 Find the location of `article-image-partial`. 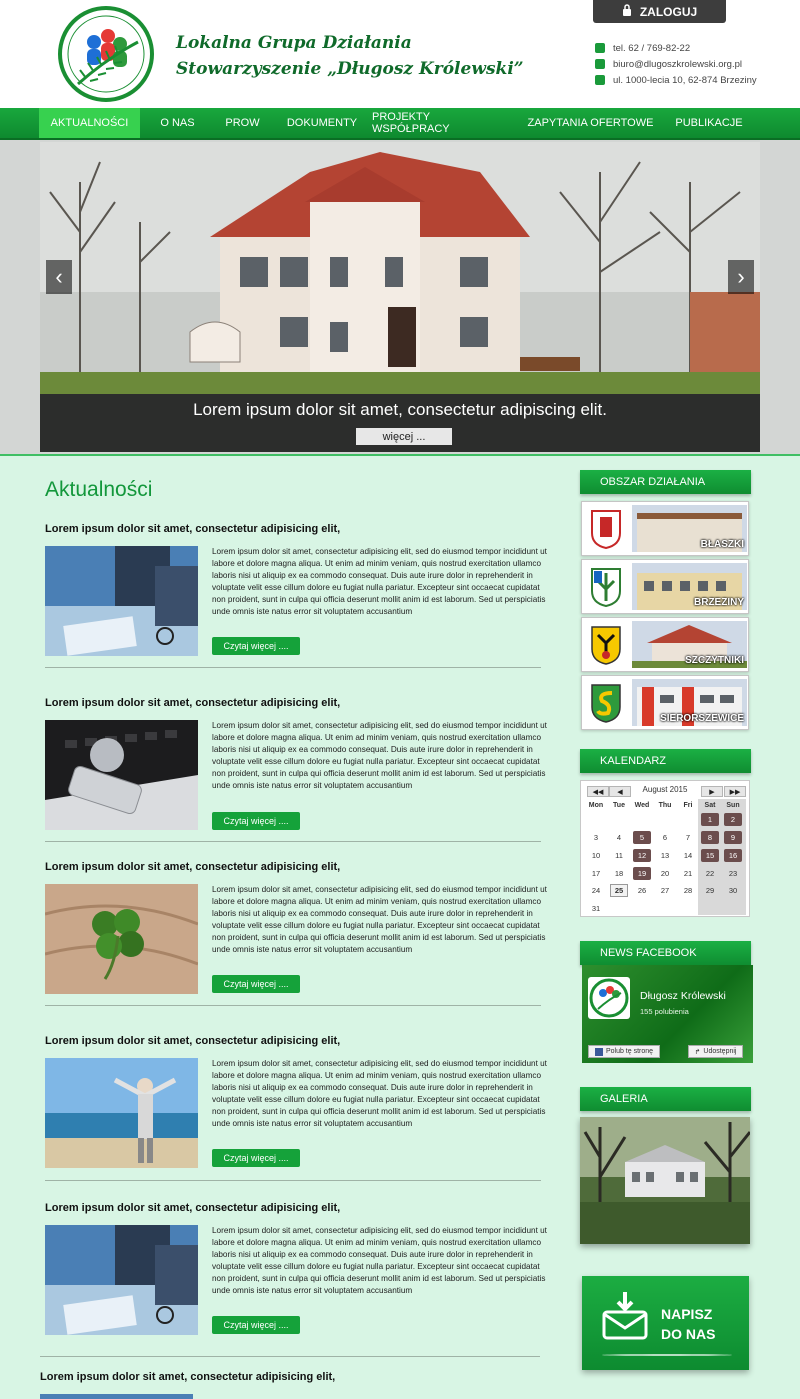

article-image-partial is located at coordinates (116, 1396).